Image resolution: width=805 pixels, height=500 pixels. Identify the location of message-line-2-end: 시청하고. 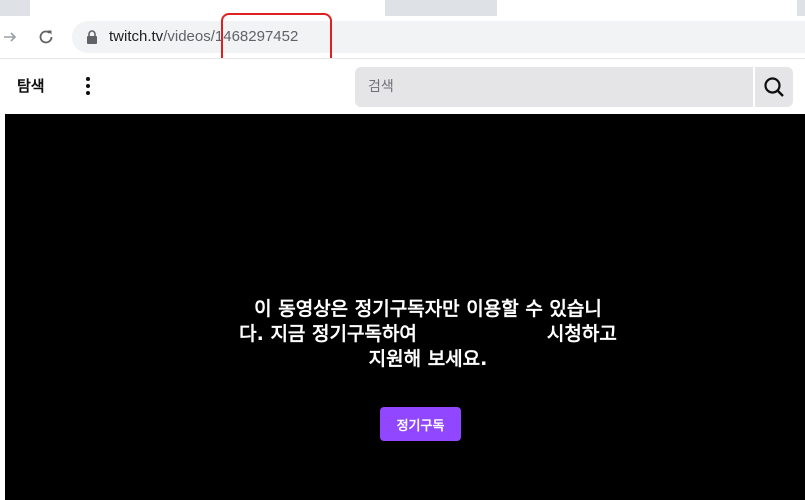
(581, 334).